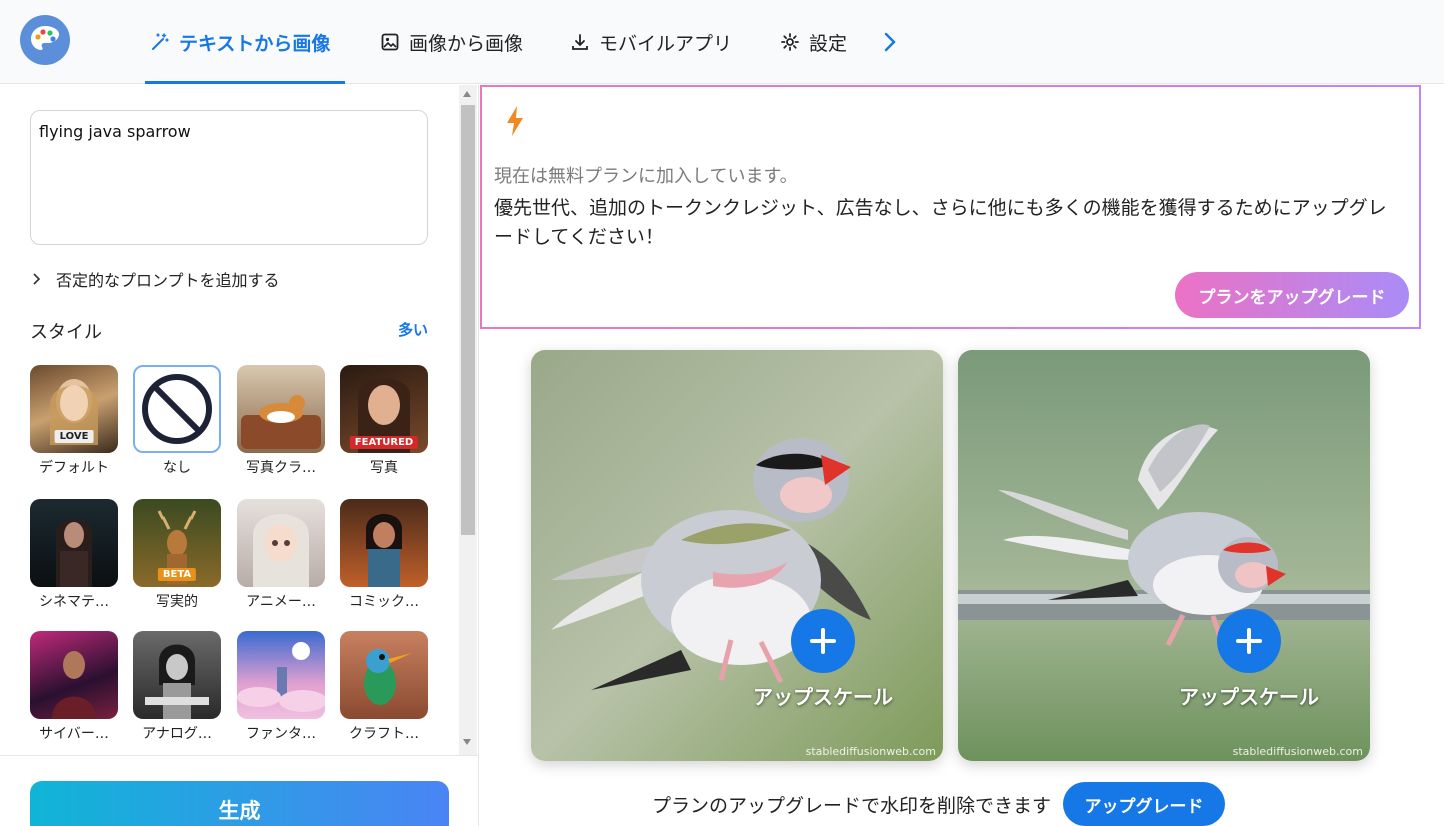  I want to click on tab-label: モバイルアプリ, so click(666, 43).